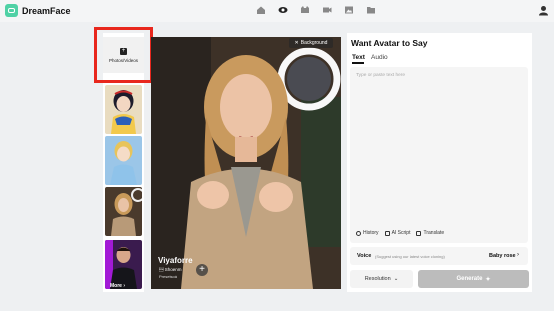  What do you see at coordinates (349, 10) in the screenshot?
I see `image-icon` at bounding box center [349, 10].